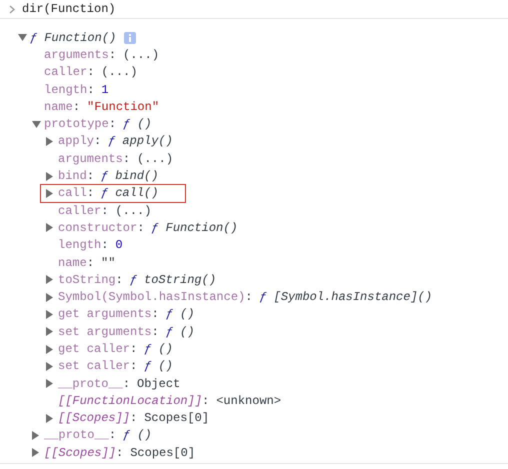 Image resolution: width=508 pixels, height=469 pixels. Describe the element at coordinates (353, 297) in the screenshot. I see `property-value: [Symbol.hasInstance]()` at that location.